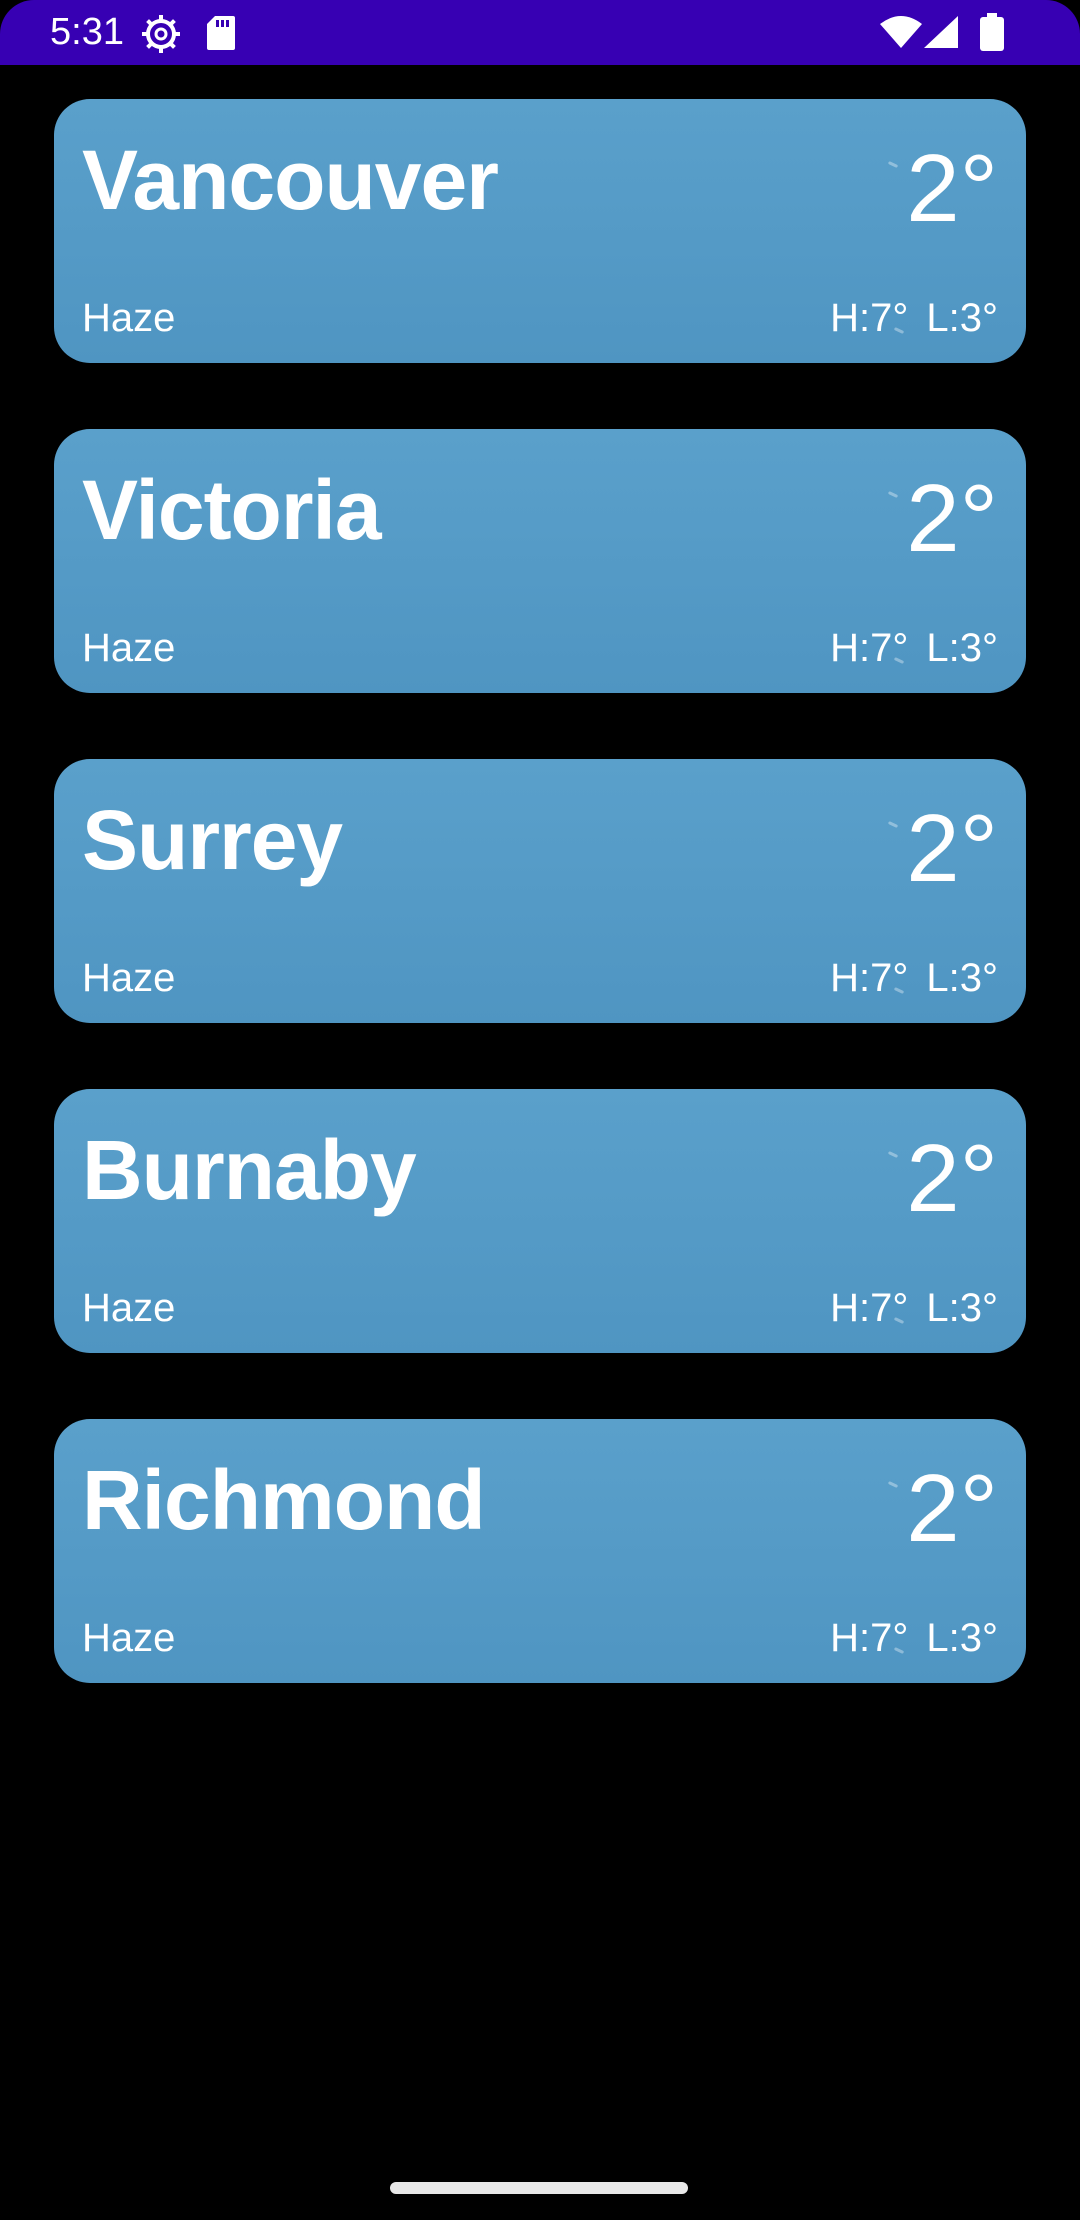  Describe the element at coordinates (901, 32) in the screenshot. I see `wifi-icon` at that location.